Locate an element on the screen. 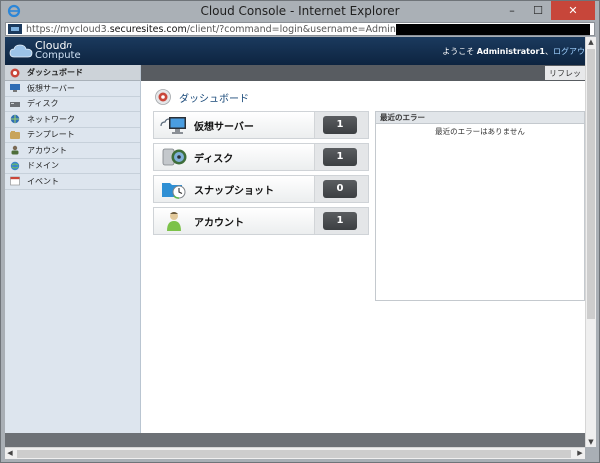  app-header: Cloudn Compute ようこそ Administrator1、ログアウ is located at coordinates (295, 51).